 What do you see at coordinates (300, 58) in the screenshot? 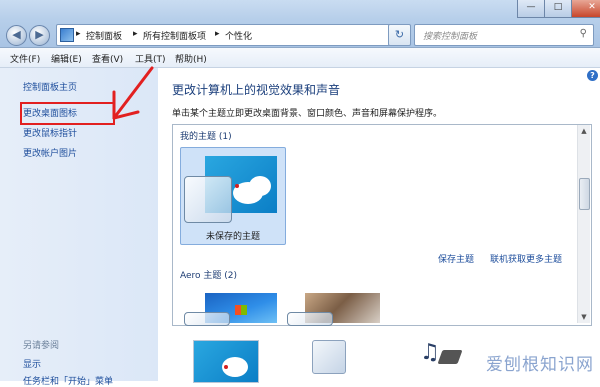
I see `menu-bar: 文件(F) 编辑(E) 查看(V) 工具(T) 帮助(H)` at bounding box center [300, 58].